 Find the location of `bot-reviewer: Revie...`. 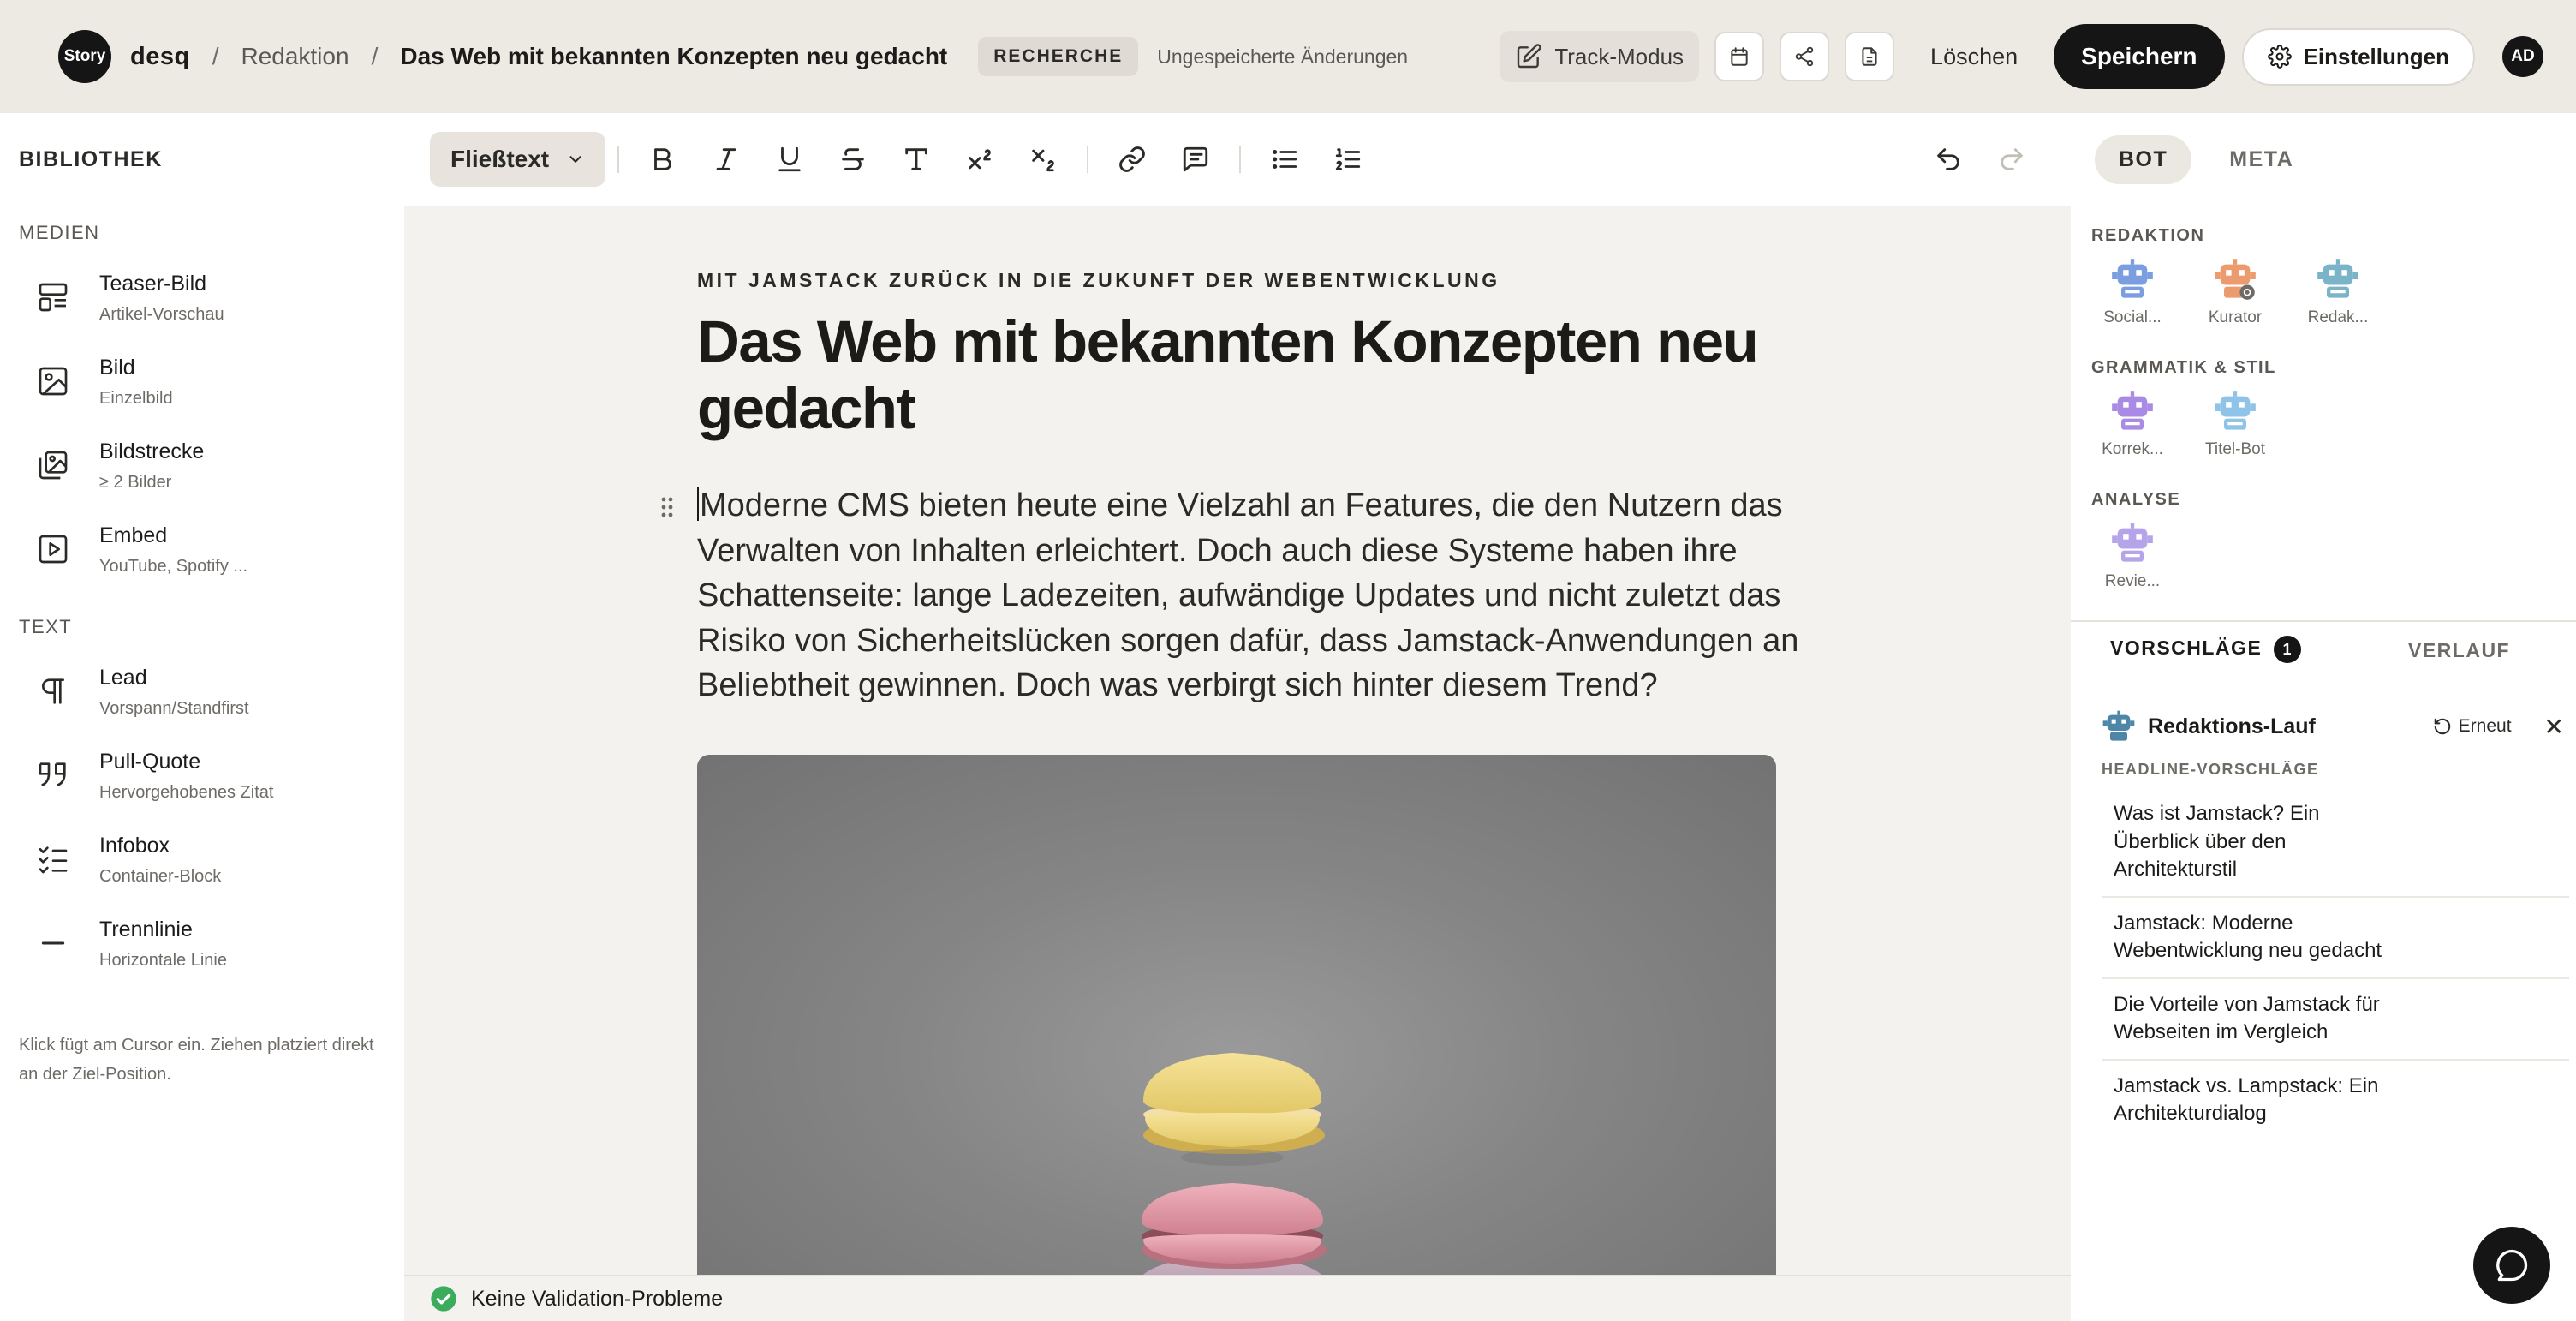

bot-reviewer: Revie... is located at coordinates (2132, 556).